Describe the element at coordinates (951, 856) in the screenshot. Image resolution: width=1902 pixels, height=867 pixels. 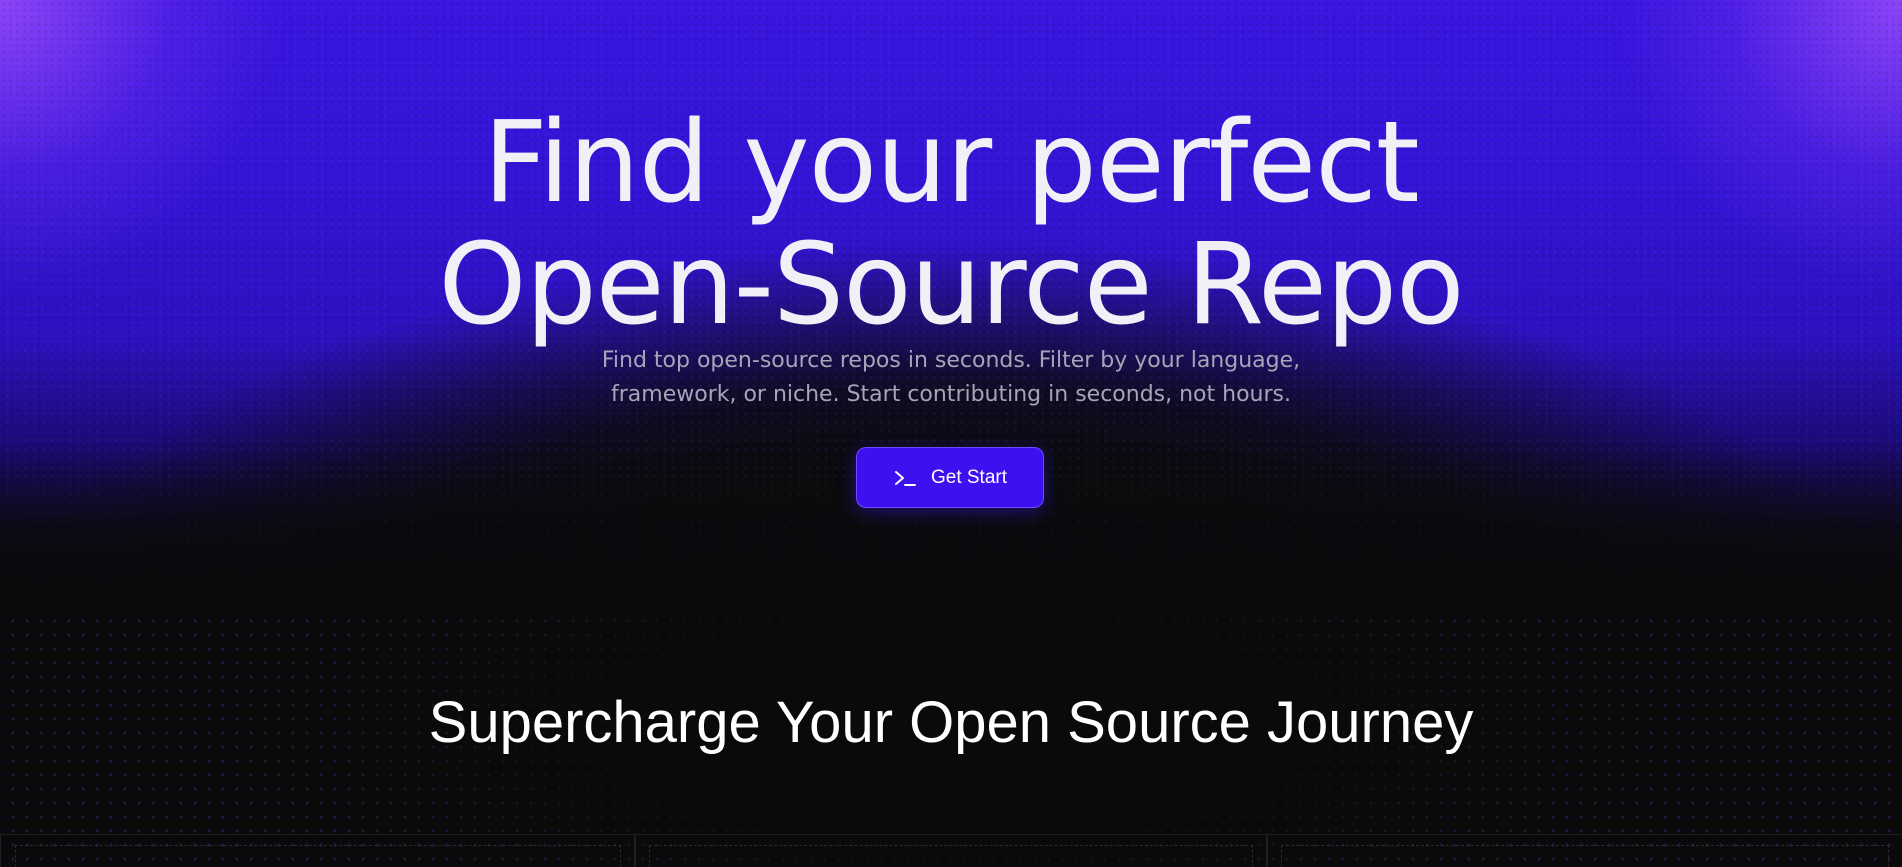
I see `feature-card-2-inner` at that location.